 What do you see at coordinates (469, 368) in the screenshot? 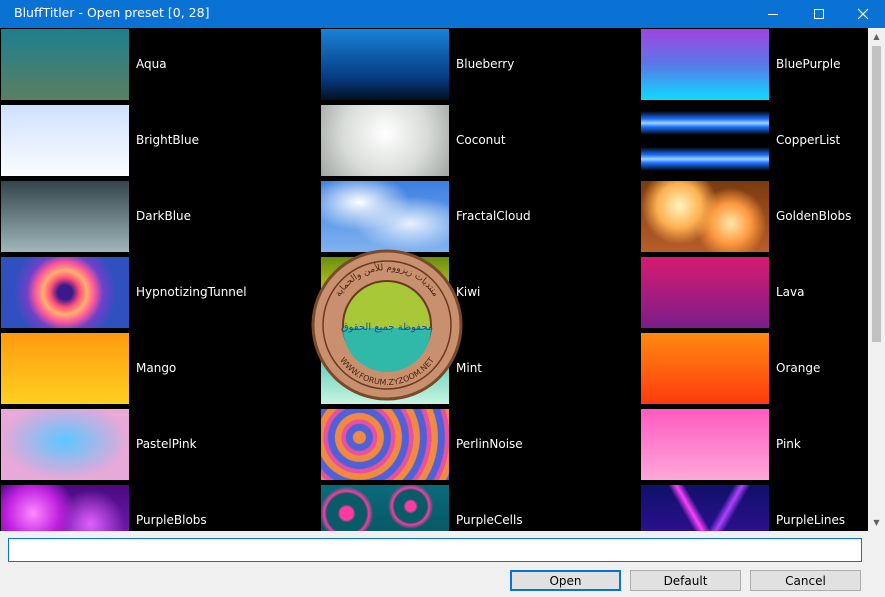
I see `preset-label: Mint` at bounding box center [469, 368].